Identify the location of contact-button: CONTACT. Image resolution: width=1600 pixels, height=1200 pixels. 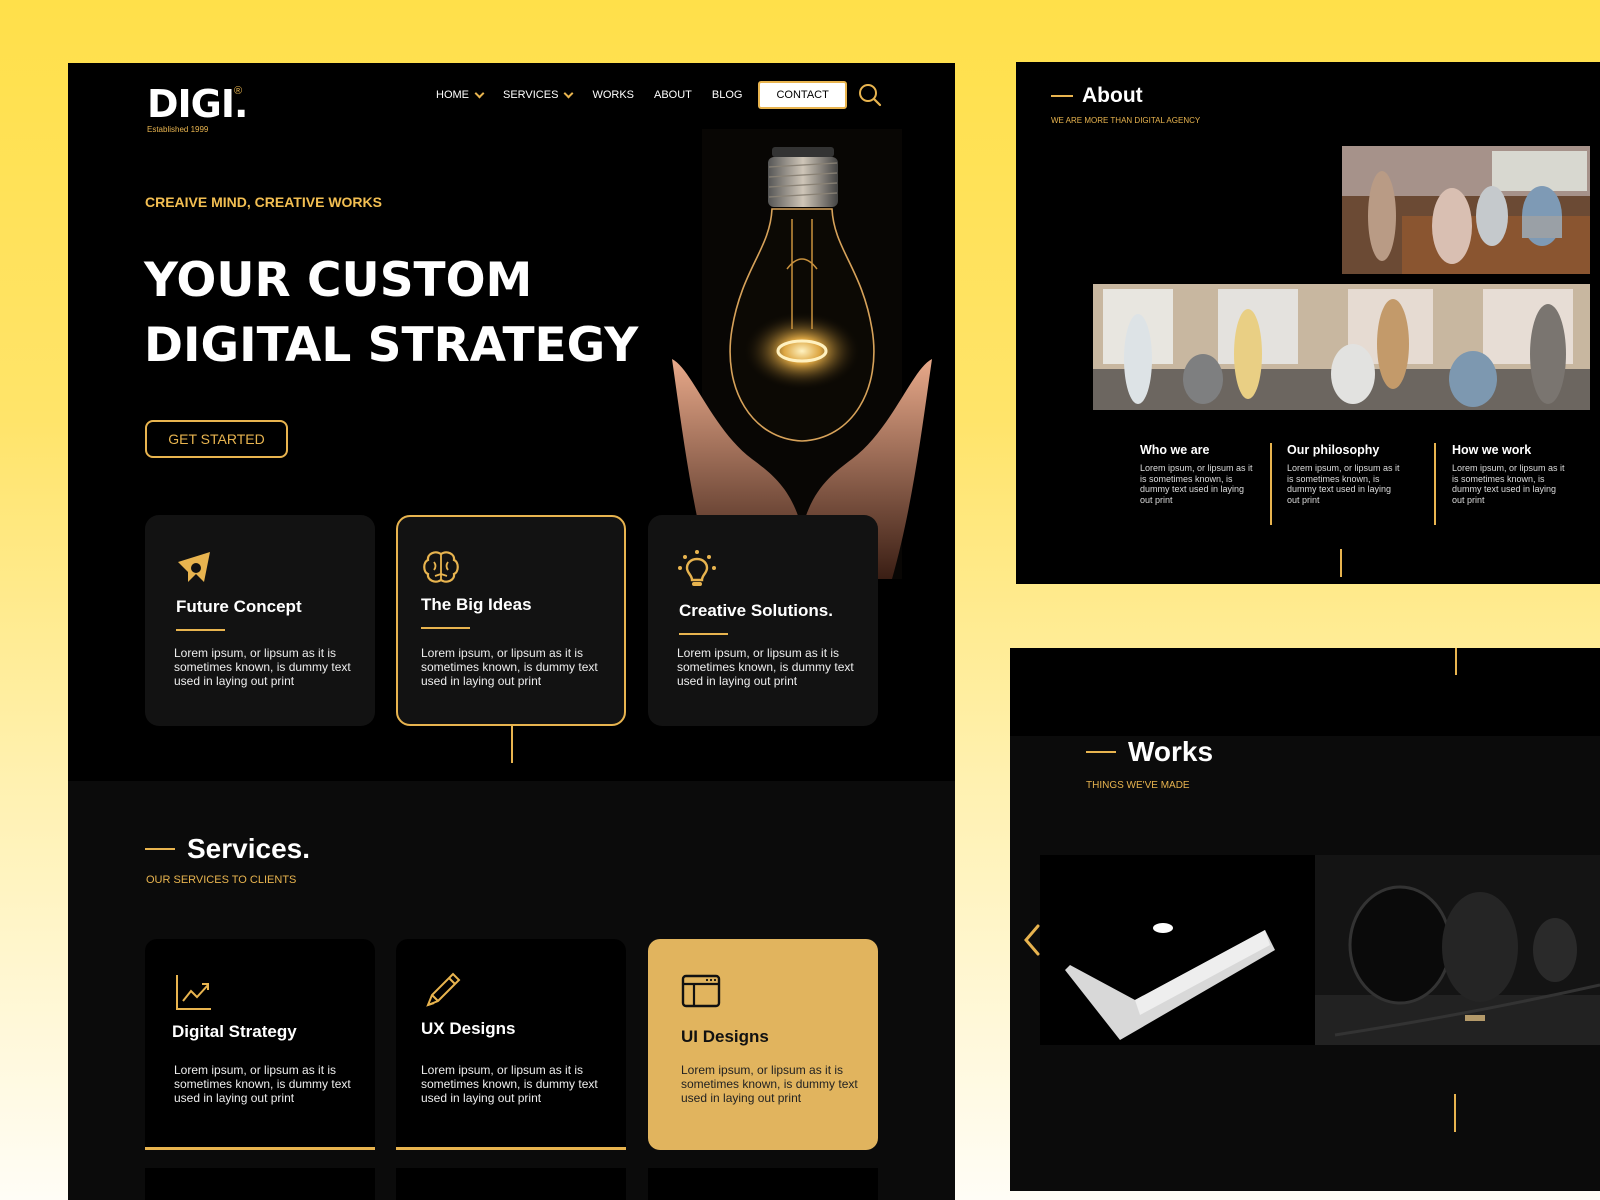
(802, 95).